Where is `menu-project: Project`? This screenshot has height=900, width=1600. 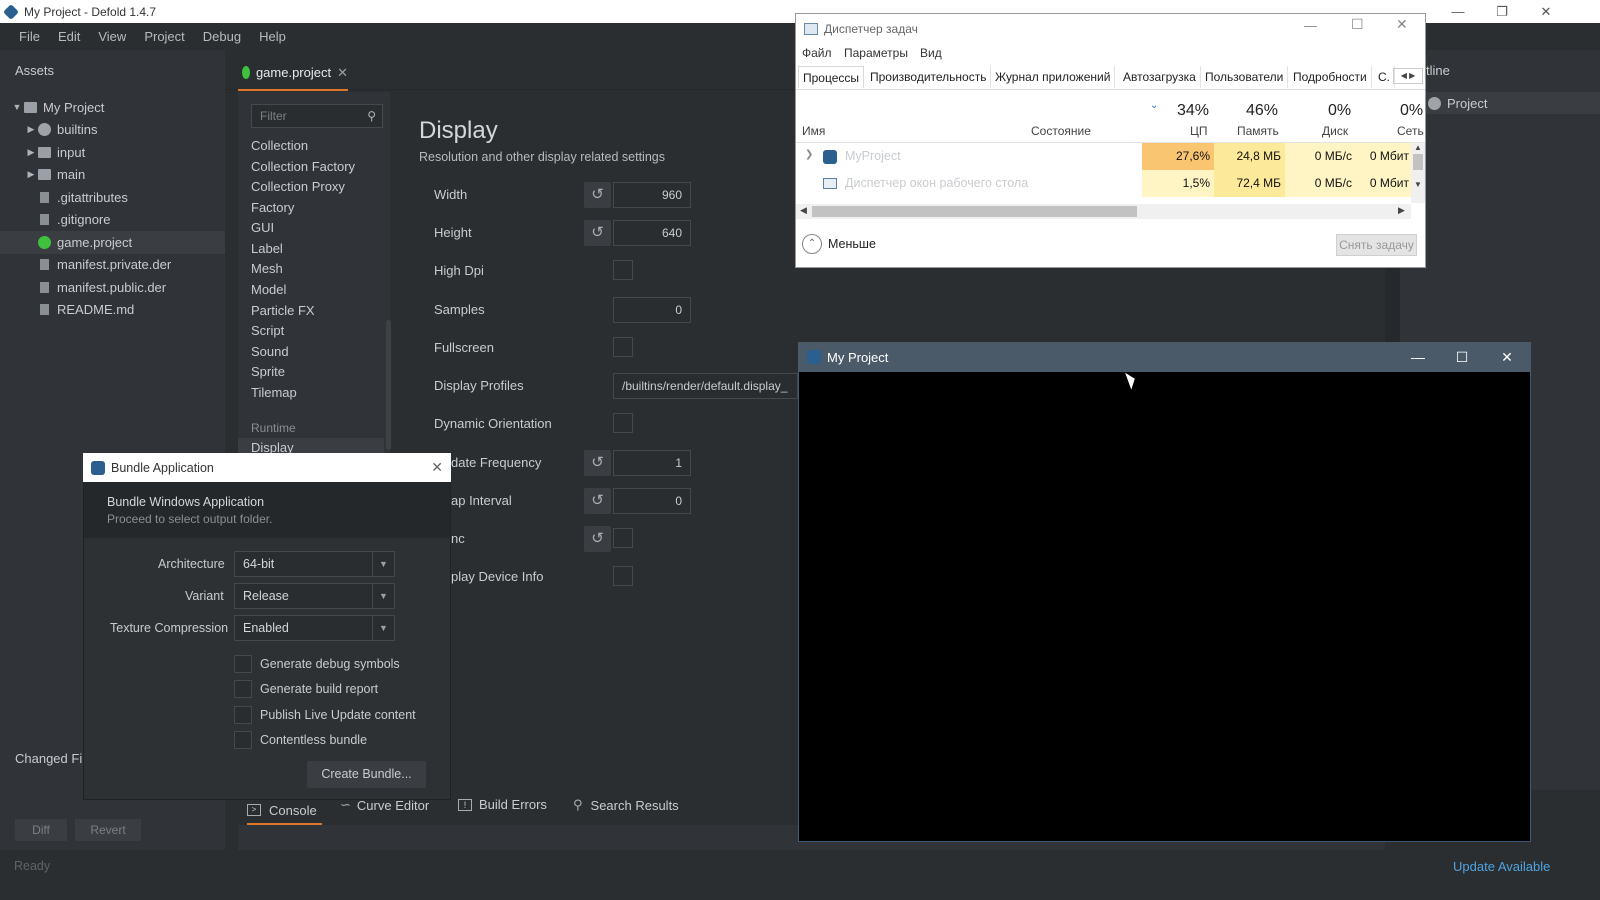 menu-project: Project is located at coordinates (164, 36).